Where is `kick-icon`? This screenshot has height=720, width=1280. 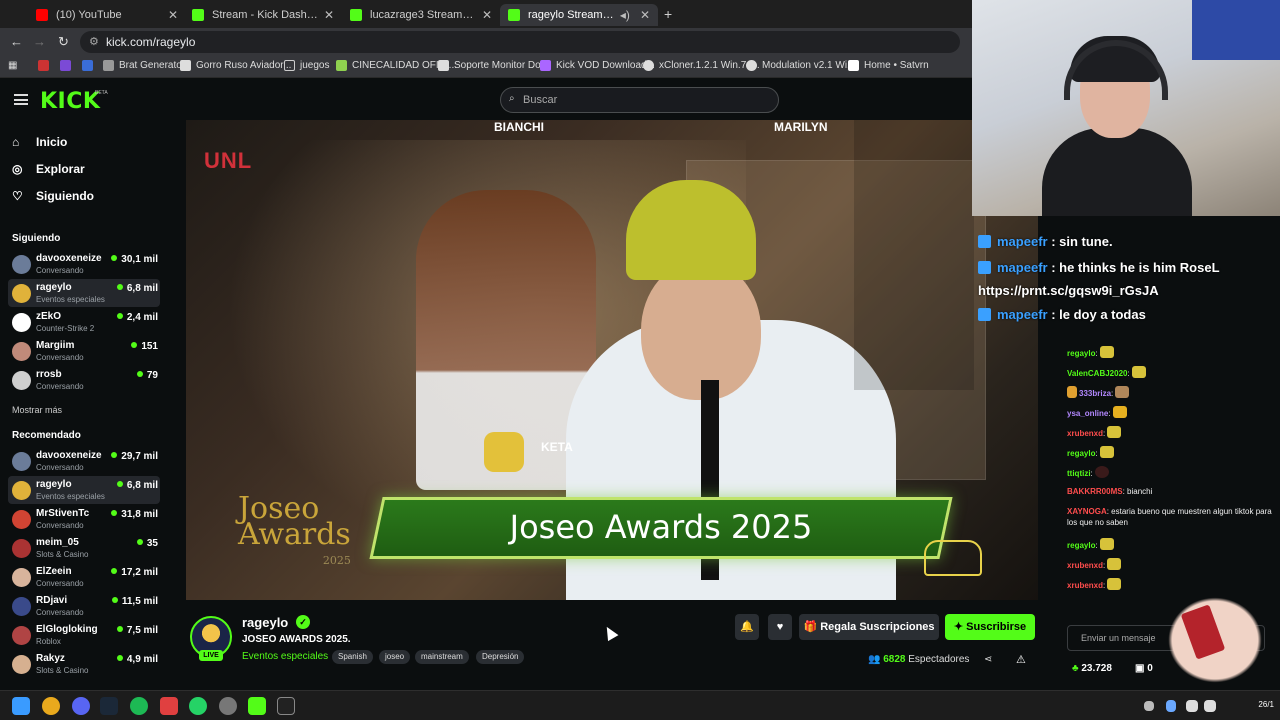
kick-icon is located at coordinates (257, 706).